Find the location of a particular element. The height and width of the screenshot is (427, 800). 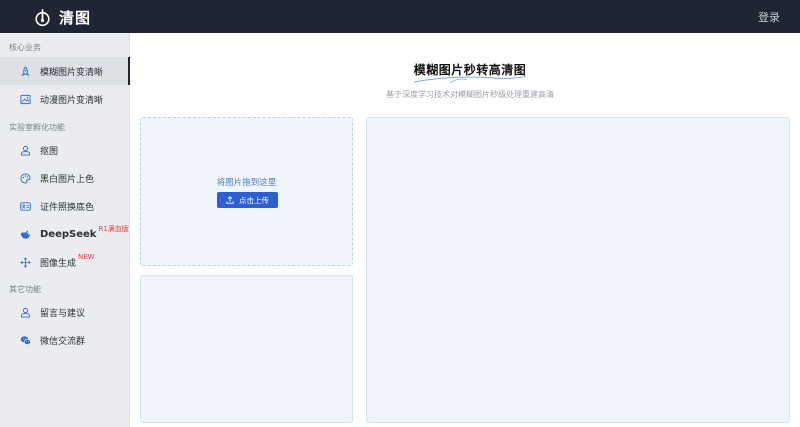

drop-logo-icon is located at coordinates (42, 18).